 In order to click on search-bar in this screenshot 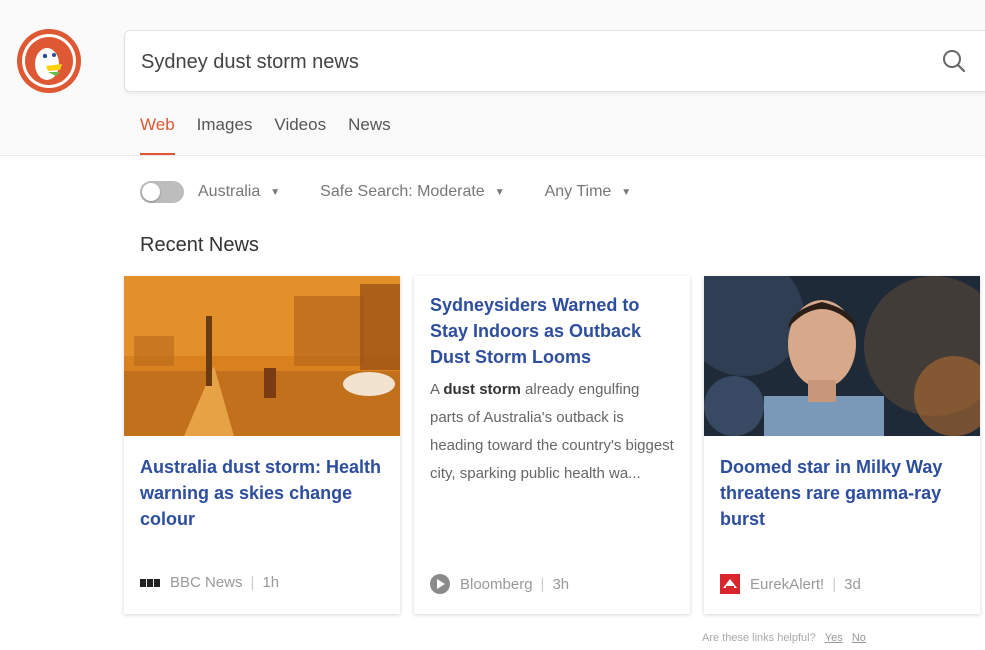, I will do `click(554, 61)`.